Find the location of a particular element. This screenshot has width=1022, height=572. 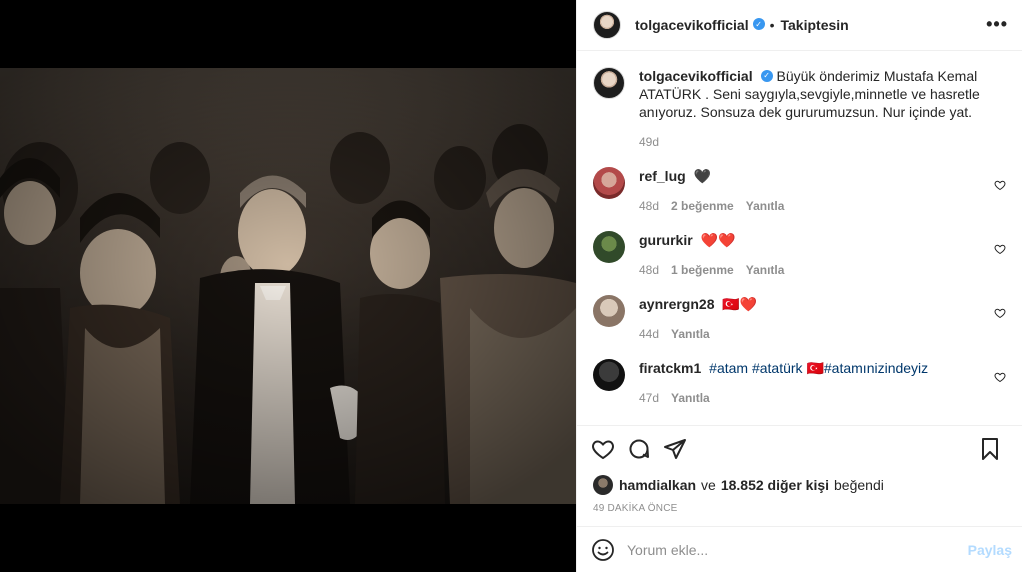

likes-connector: ve is located at coordinates (708, 485).